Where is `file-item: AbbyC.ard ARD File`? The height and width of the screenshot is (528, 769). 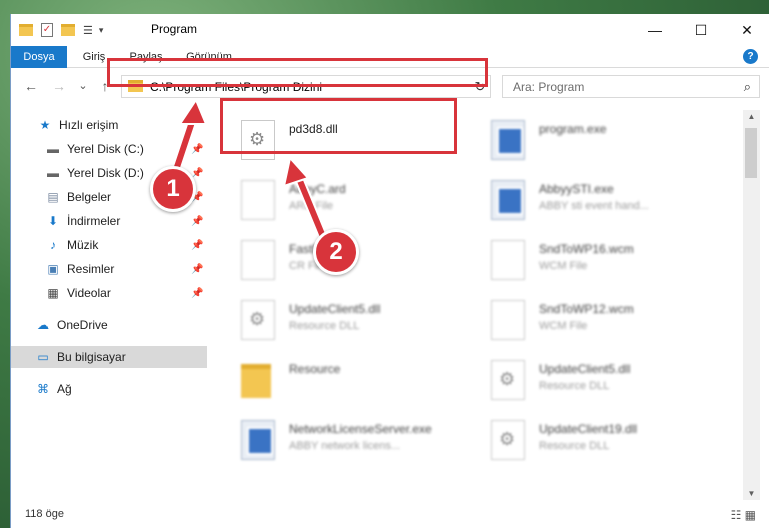
file-item: AbbyC.ard ARD File is located at coordinates (348, 200).